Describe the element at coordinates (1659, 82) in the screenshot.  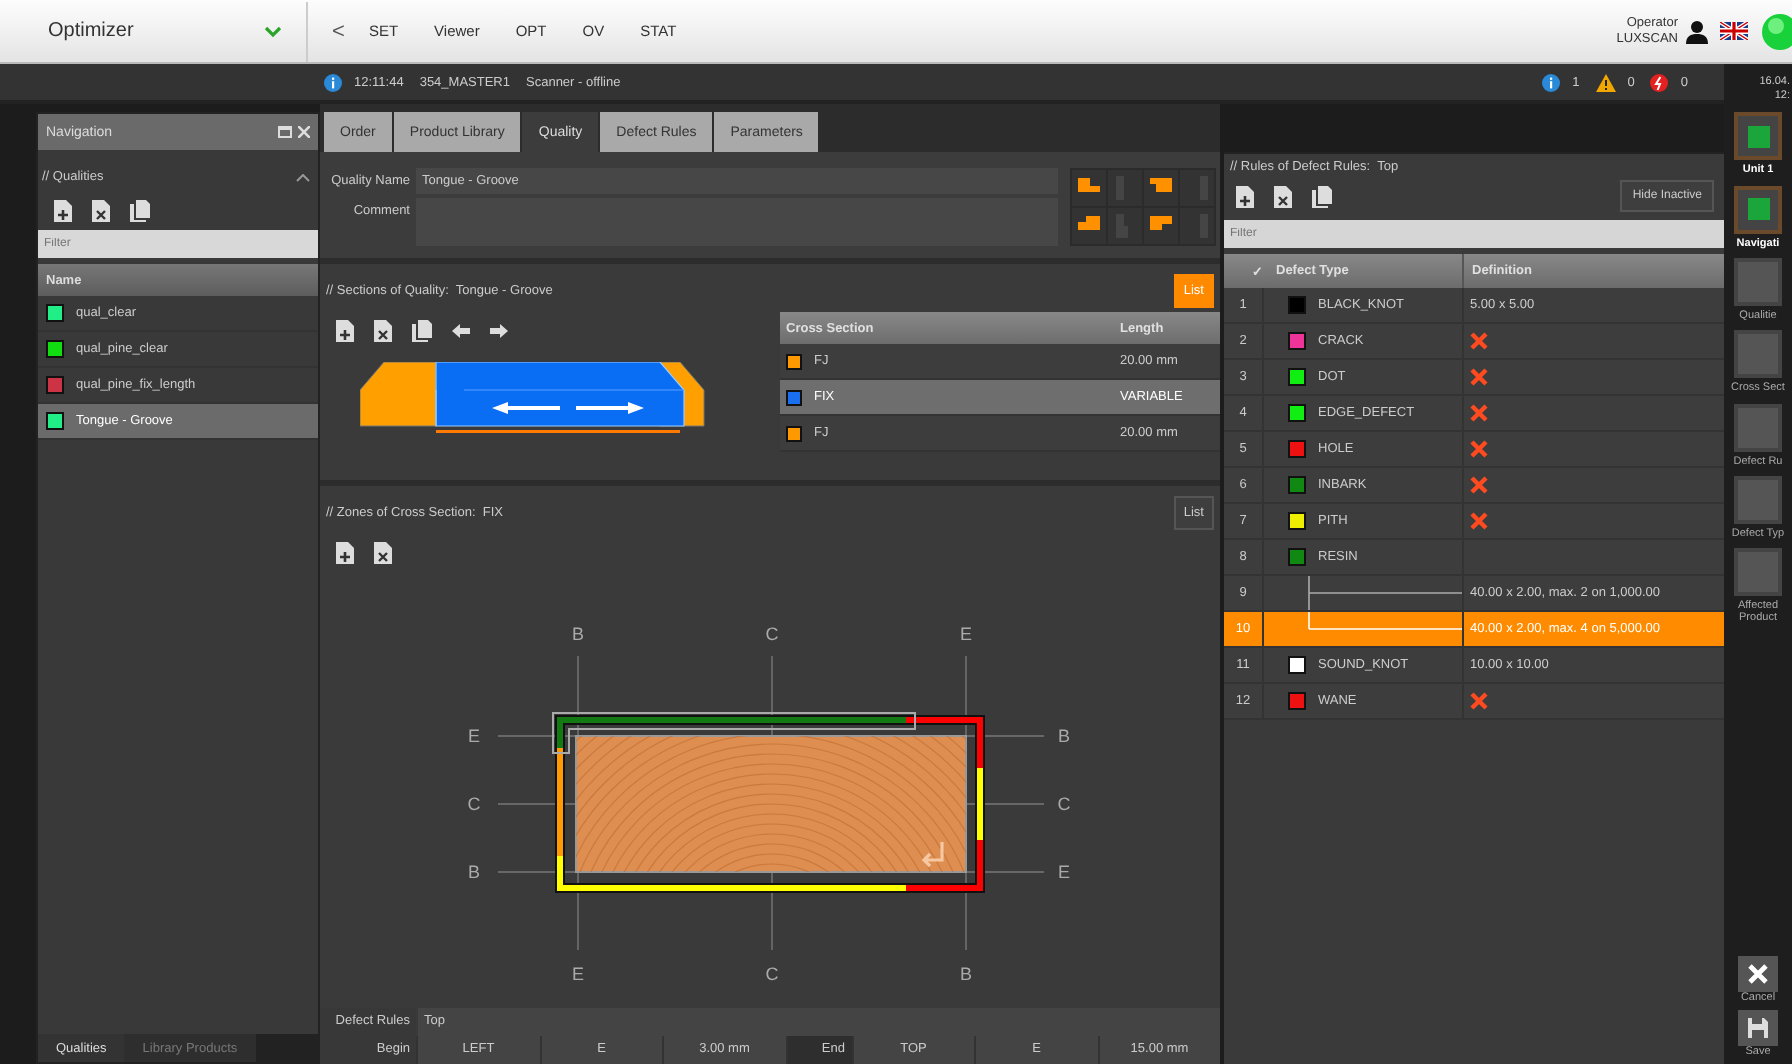
I see `error-icon` at that location.